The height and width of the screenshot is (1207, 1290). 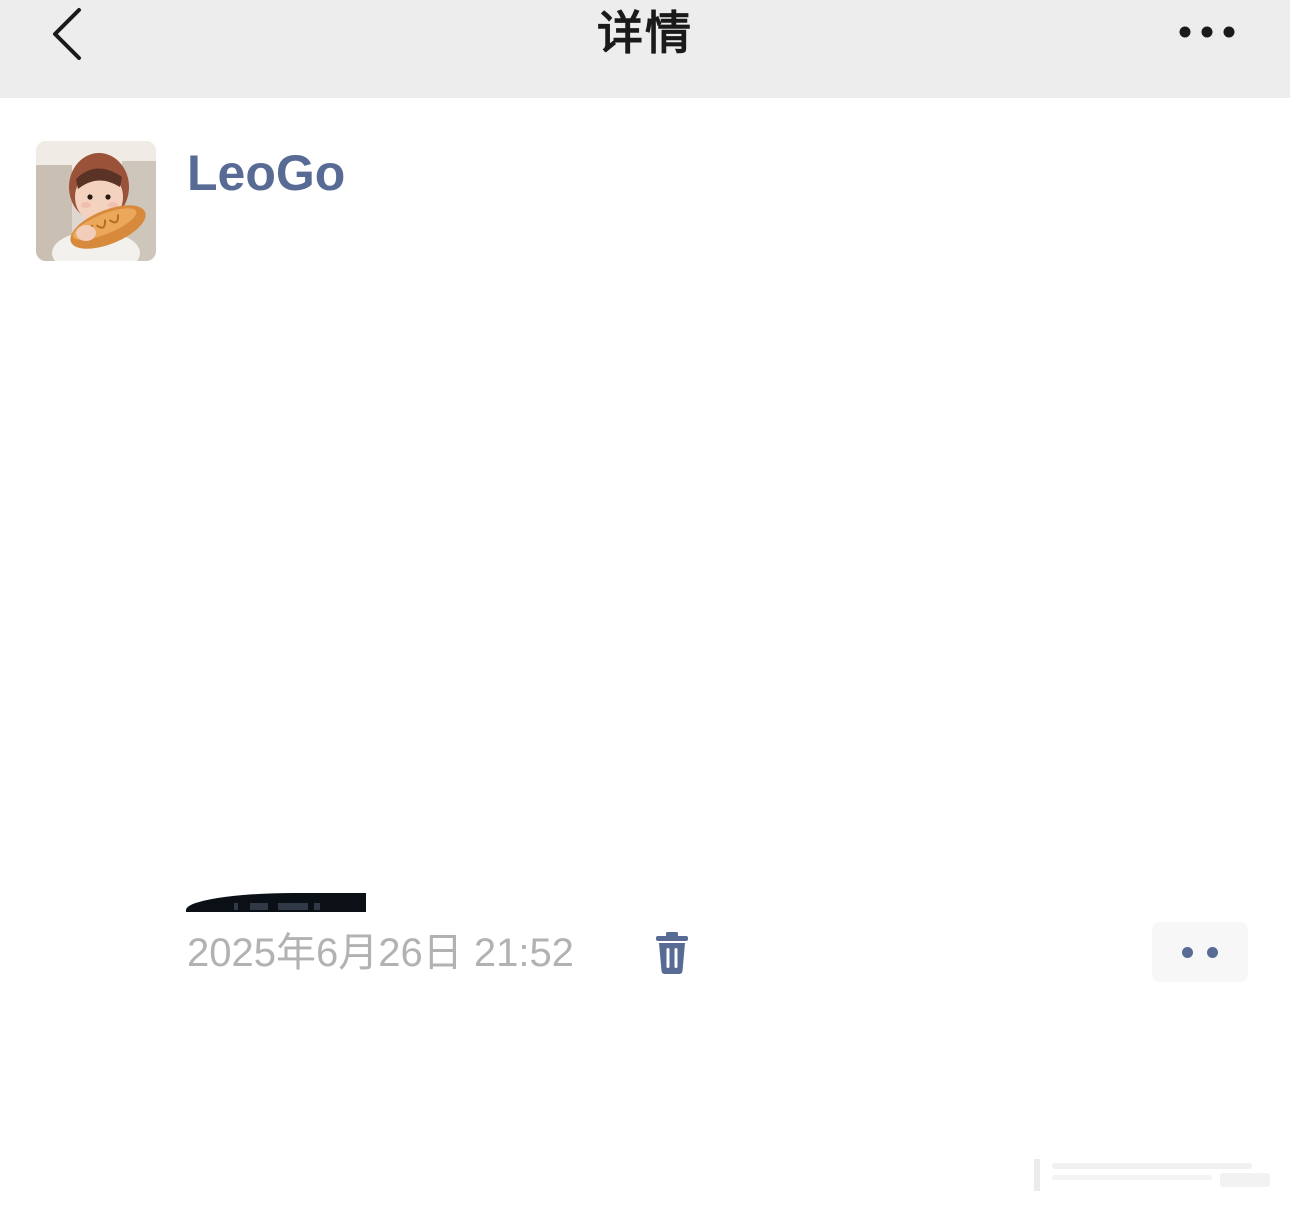 I want to click on watermark, so click(x=1155, y=1174).